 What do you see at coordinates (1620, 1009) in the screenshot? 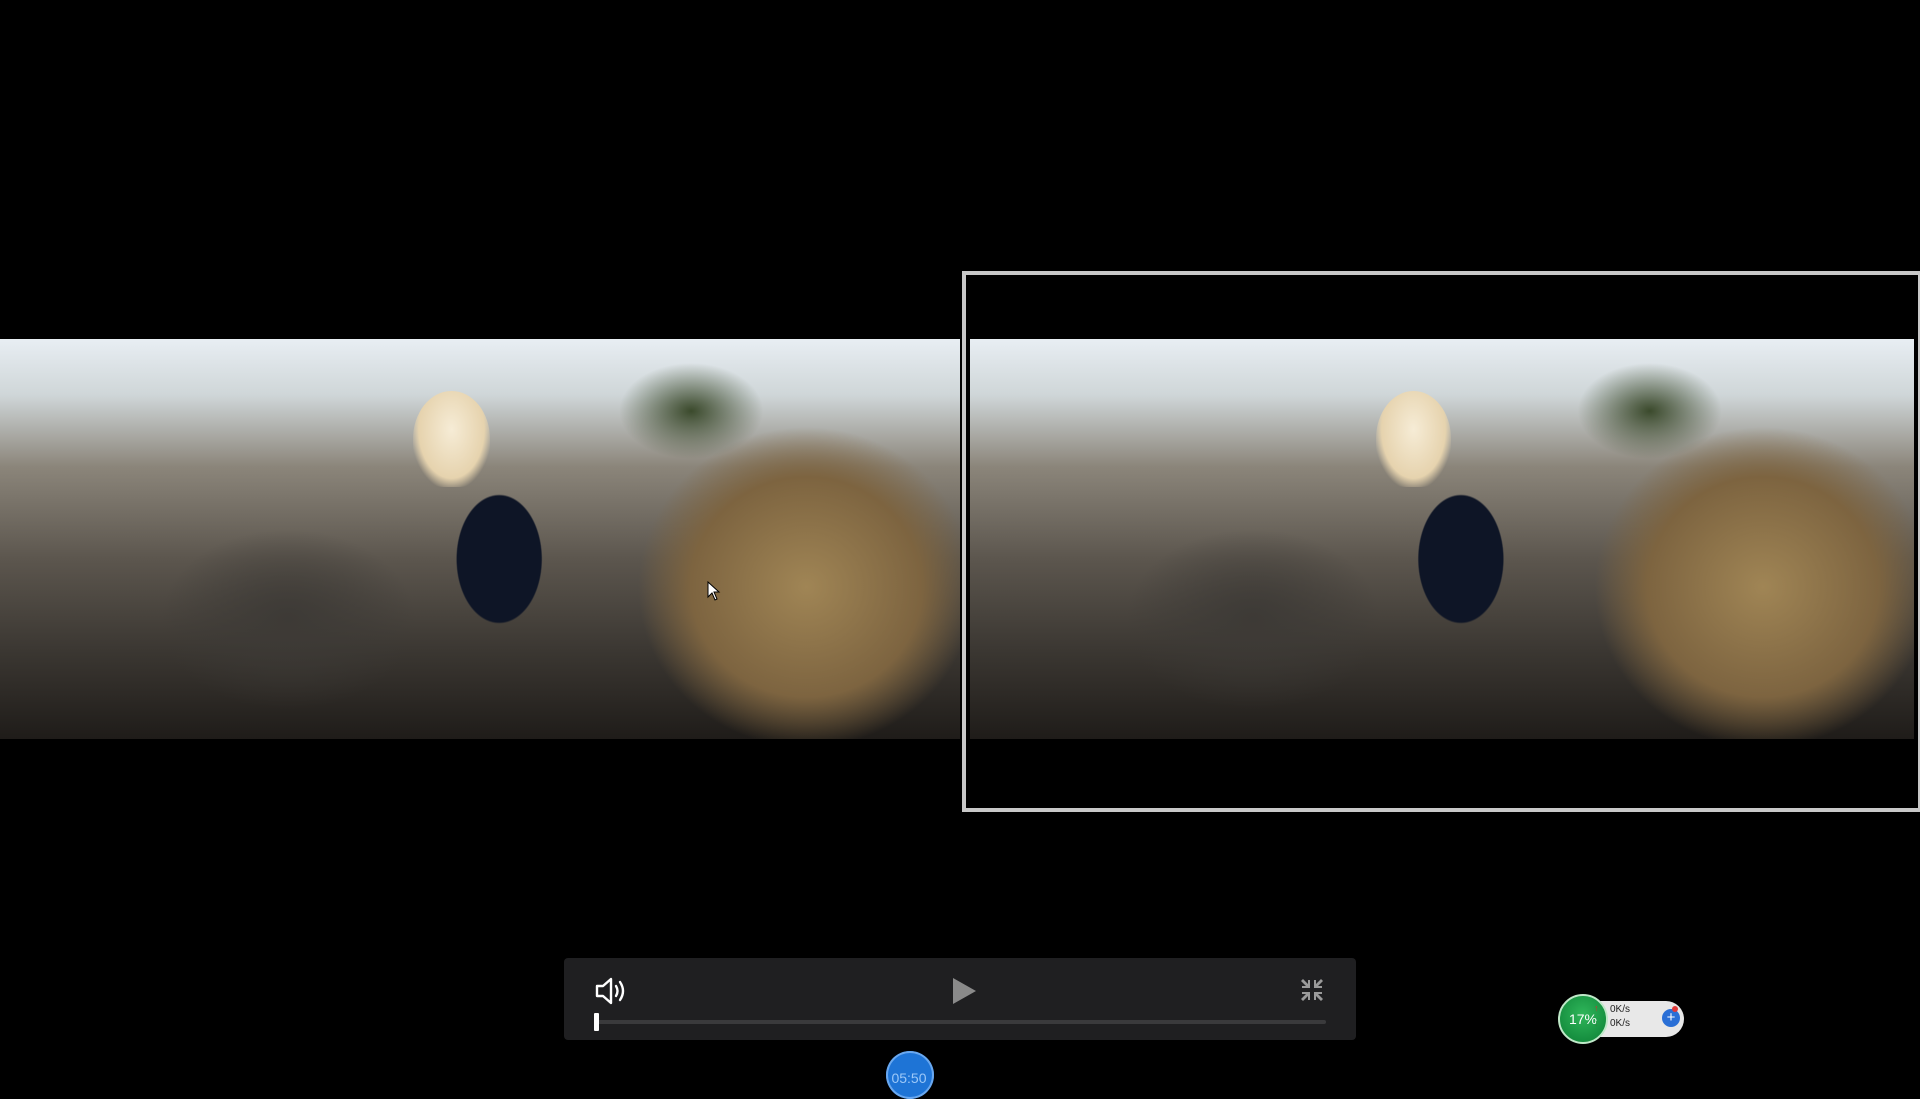
I see `upload-speed-value: 0K/s` at bounding box center [1620, 1009].